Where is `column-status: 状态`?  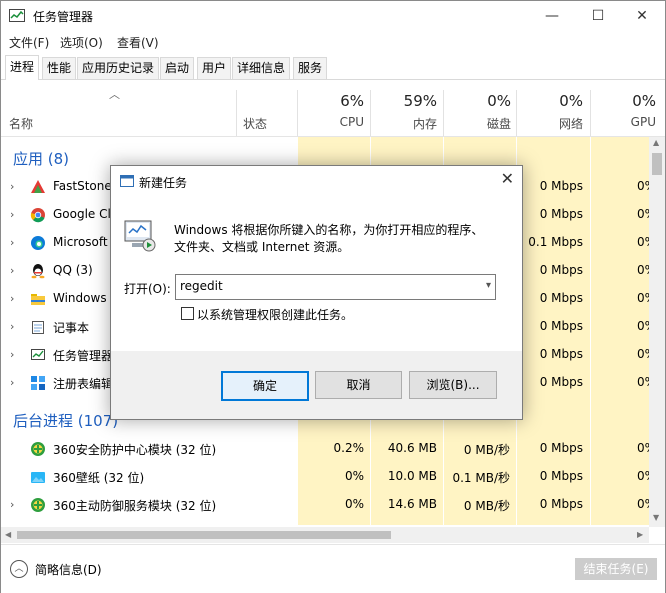
column-status: 状态 is located at coordinates (255, 123).